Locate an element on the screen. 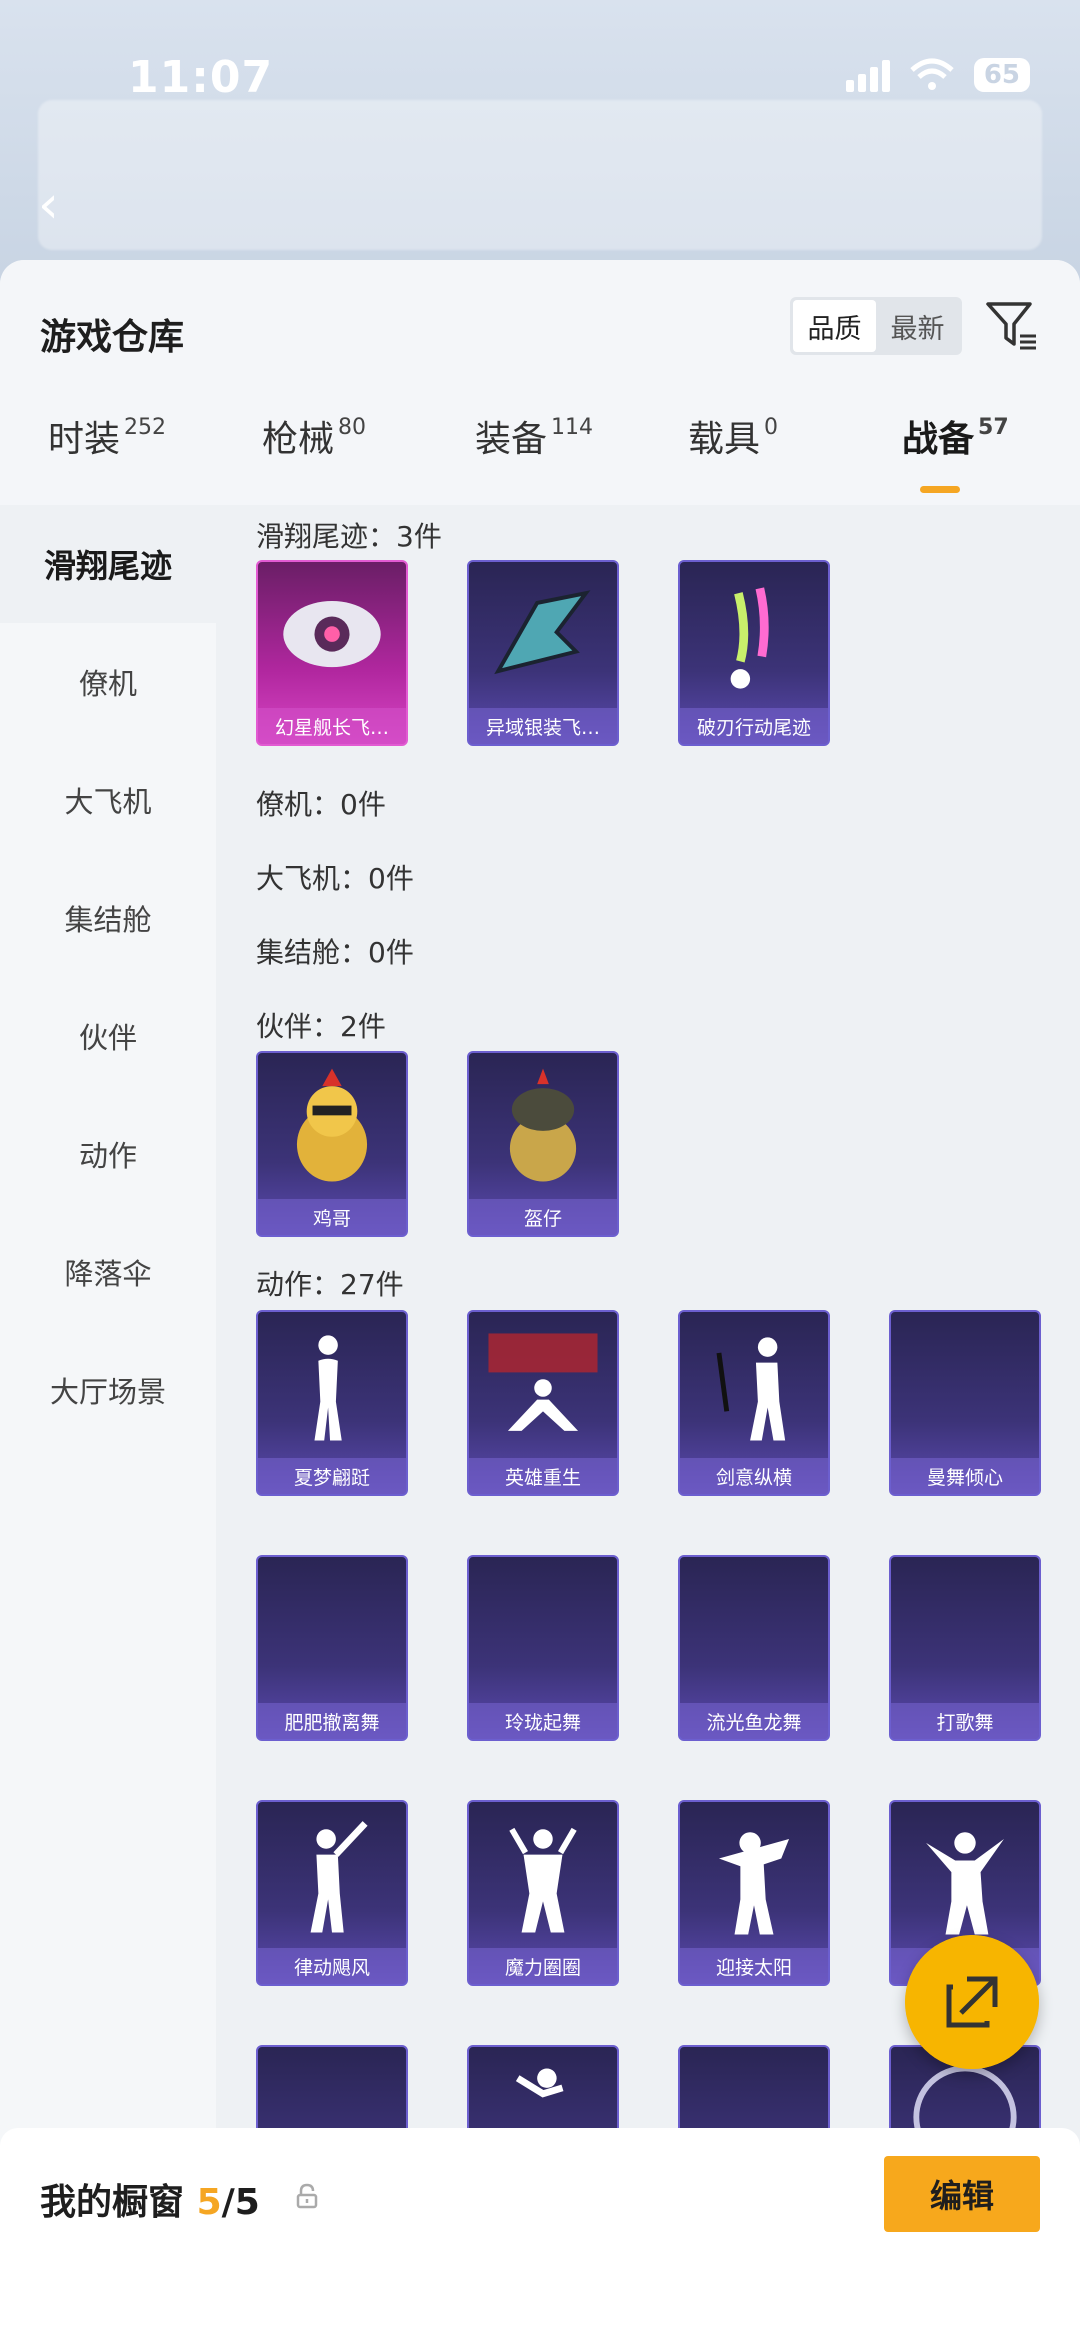 The image size is (1080, 2347). edit-button: 编辑 is located at coordinates (962, 2194).